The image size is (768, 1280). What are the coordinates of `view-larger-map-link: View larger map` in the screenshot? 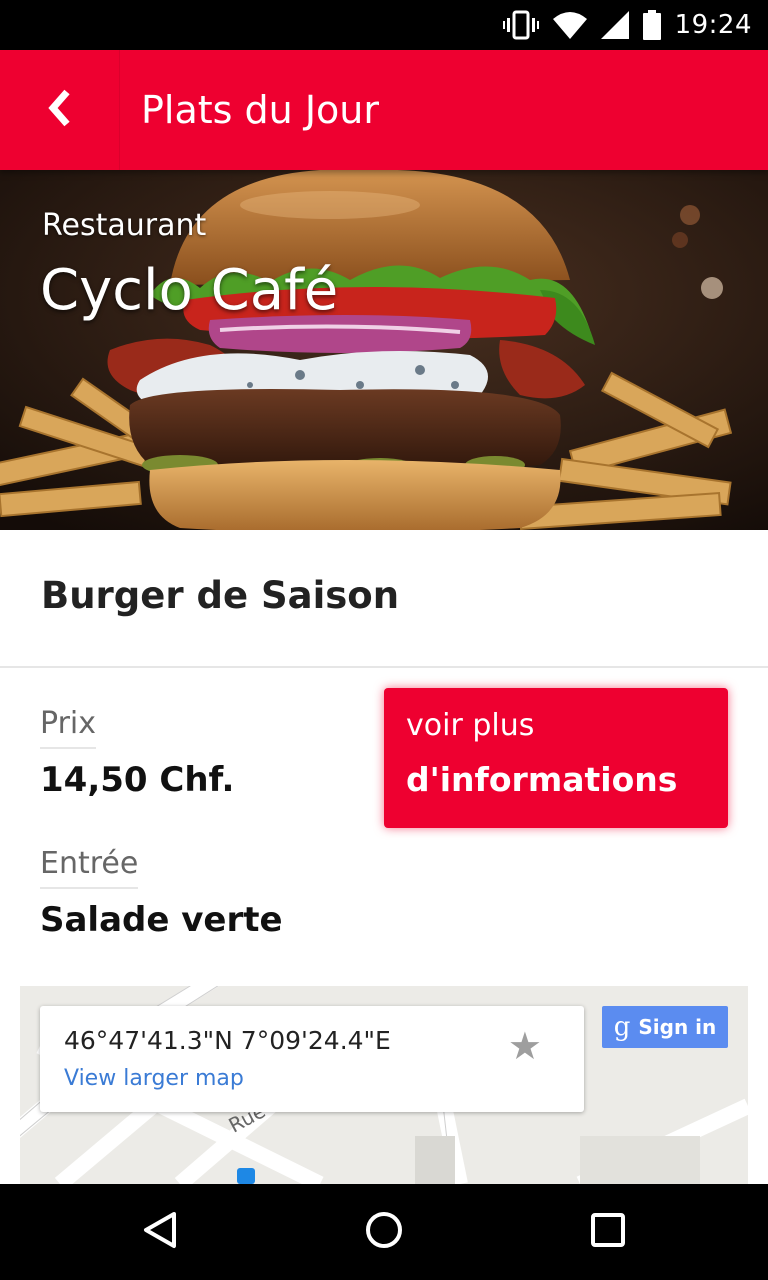 It's located at (154, 1078).